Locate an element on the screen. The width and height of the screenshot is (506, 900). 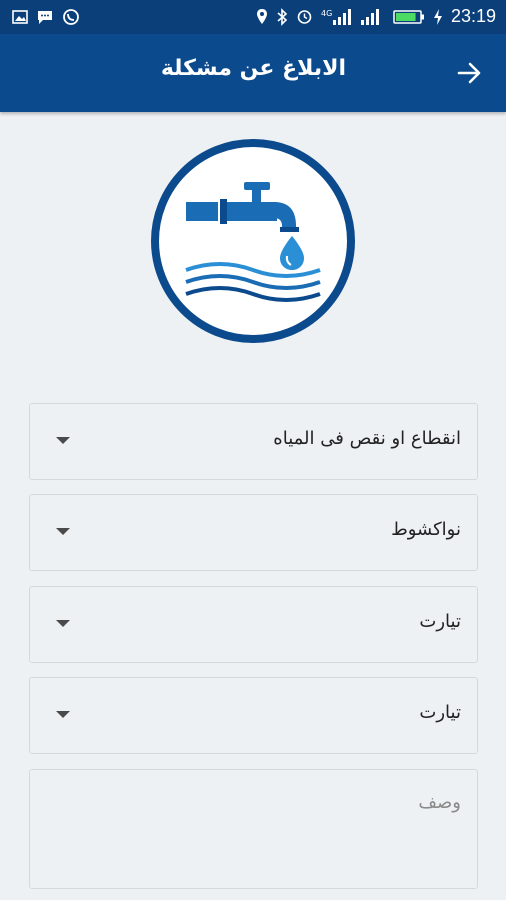
district-select: تيارت is located at coordinates (253, 624).